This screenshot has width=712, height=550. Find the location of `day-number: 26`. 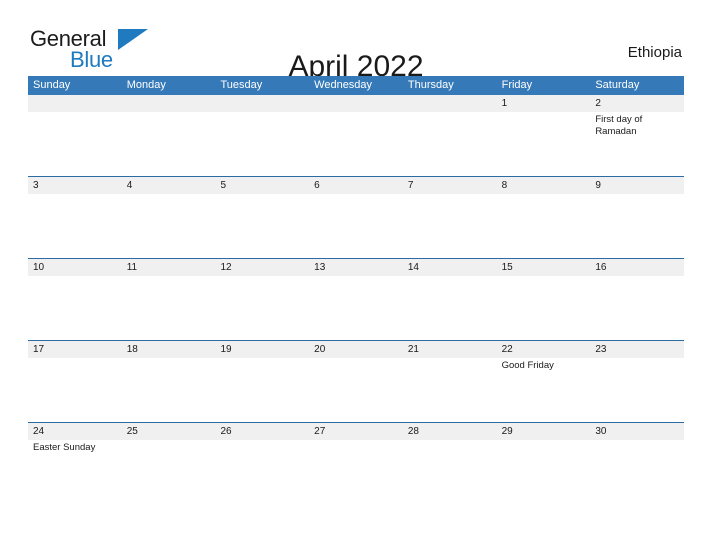

day-number: 26 is located at coordinates (226, 431).